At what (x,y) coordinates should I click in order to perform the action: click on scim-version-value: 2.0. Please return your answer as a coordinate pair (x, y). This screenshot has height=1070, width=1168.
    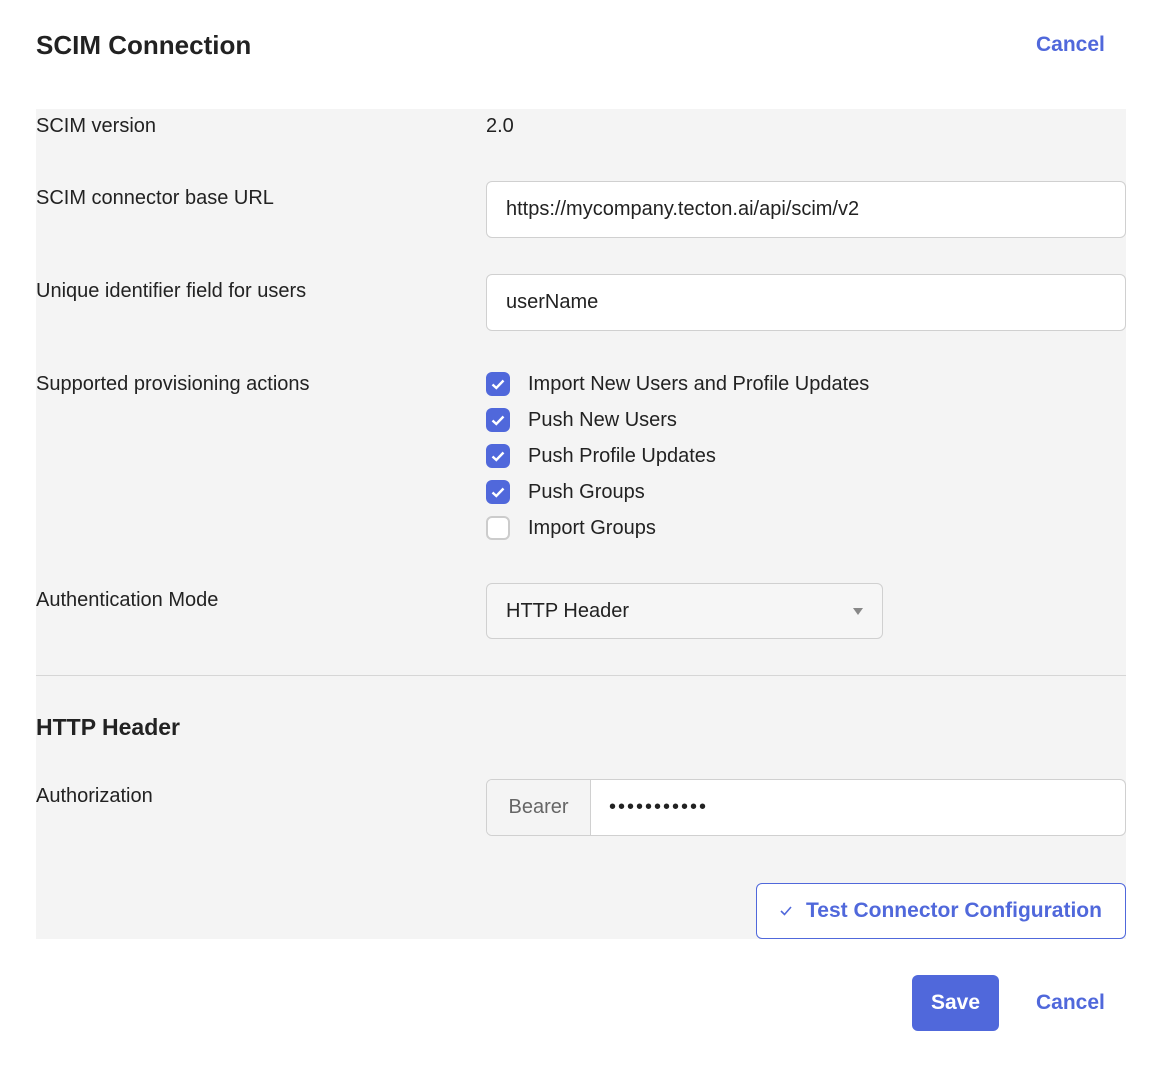
    Looking at the image, I should click on (500, 126).